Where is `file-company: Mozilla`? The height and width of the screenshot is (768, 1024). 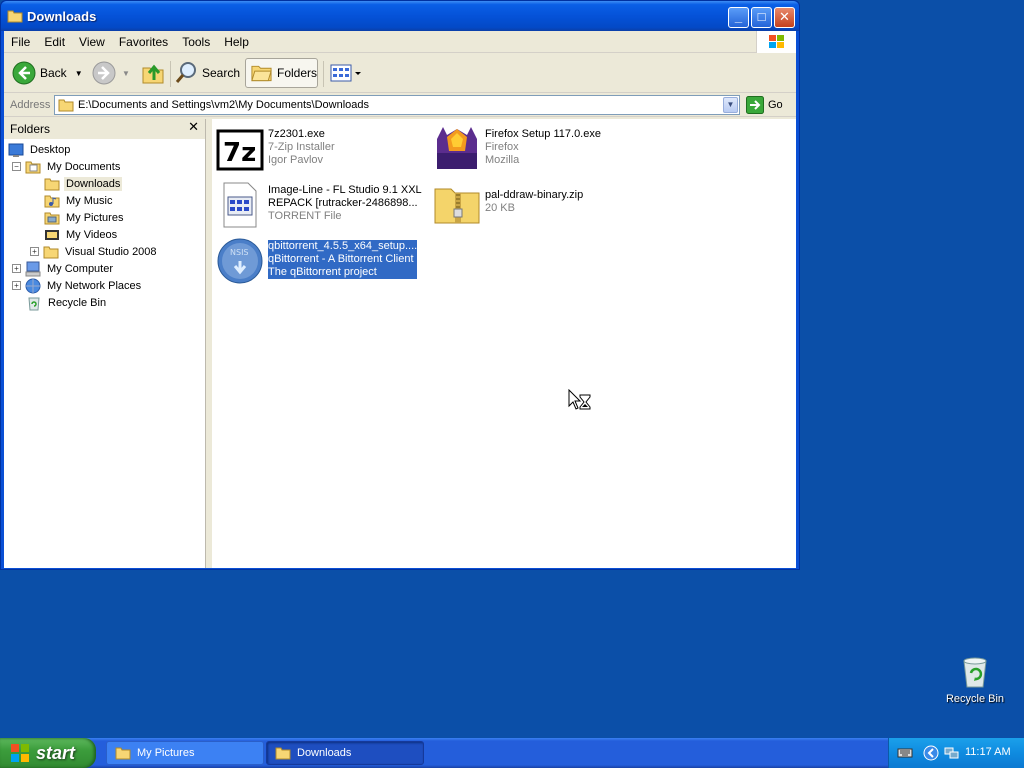 file-company: Mozilla is located at coordinates (502, 160).